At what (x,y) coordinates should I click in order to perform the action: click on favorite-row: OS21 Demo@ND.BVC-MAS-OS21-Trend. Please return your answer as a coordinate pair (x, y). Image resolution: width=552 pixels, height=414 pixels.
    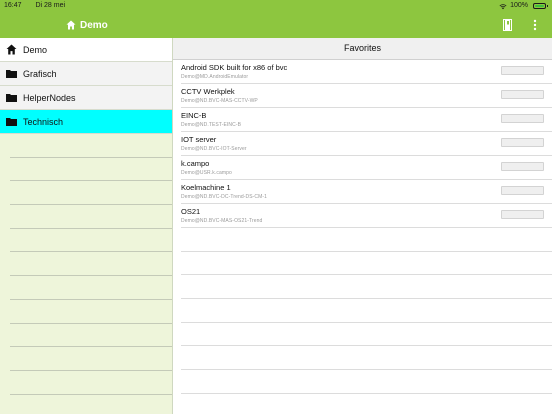
    Looking at the image, I should click on (366, 216).